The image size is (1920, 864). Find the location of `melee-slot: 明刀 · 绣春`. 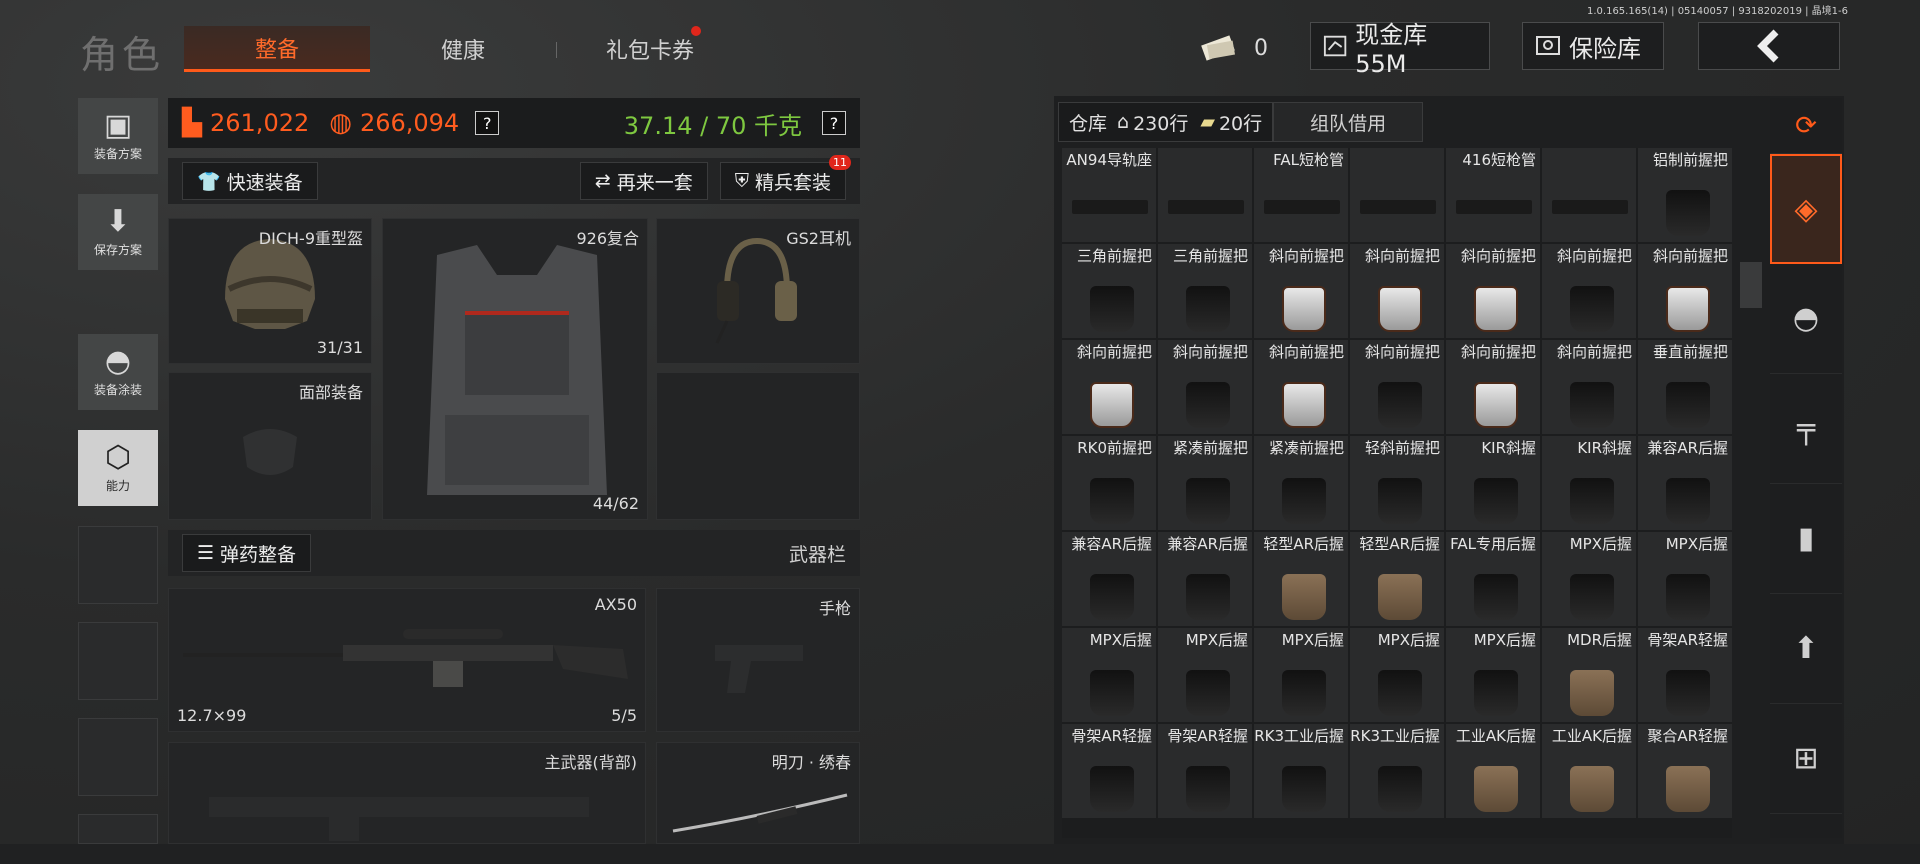

melee-slot: 明刀 · 绣春 is located at coordinates (758, 793).